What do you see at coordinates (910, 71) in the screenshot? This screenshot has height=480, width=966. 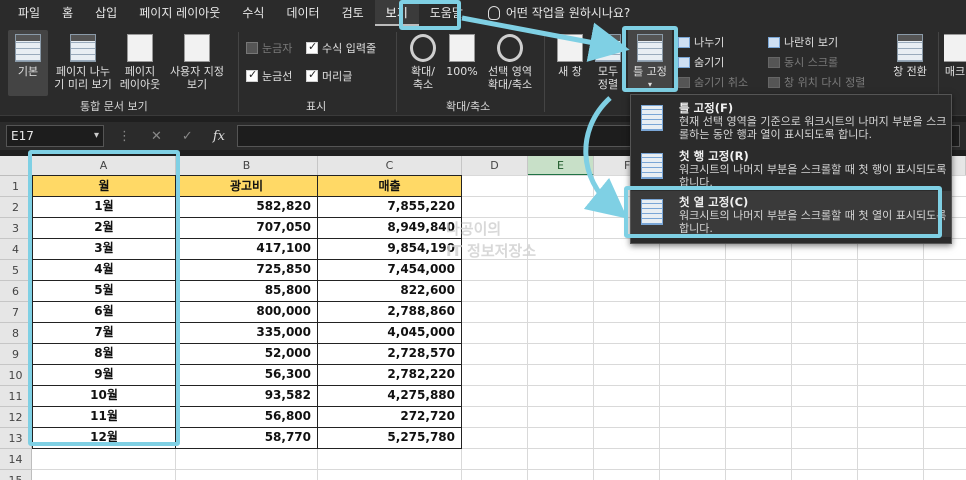 I see `switch-windows-label: 창 전환` at bounding box center [910, 71].